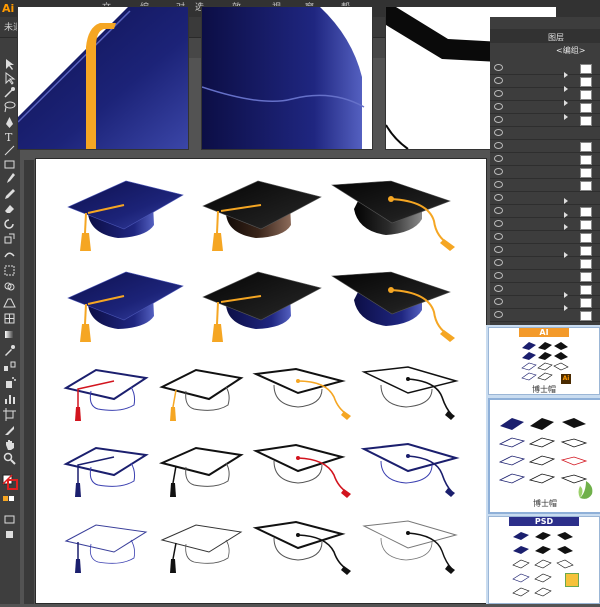  I want to click on thumbnail-caption: 博士帽, so click(544, 389).